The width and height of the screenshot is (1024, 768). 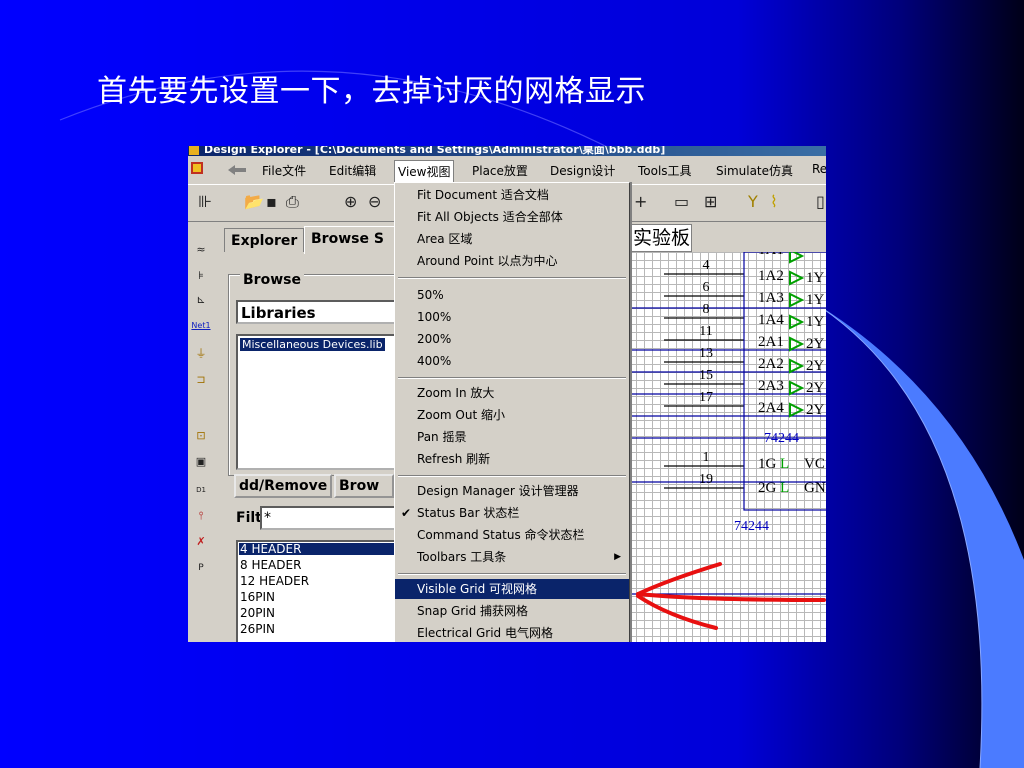 I want to click on filter-input: *, so click(x=330, y=518).